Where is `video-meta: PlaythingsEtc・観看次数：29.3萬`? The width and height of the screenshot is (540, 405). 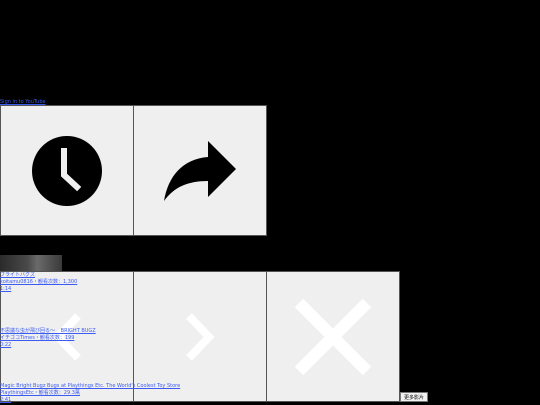 video-meta: PlaythingsEtc・観看次数：29.3萬 is located at coordinates (40, 393).